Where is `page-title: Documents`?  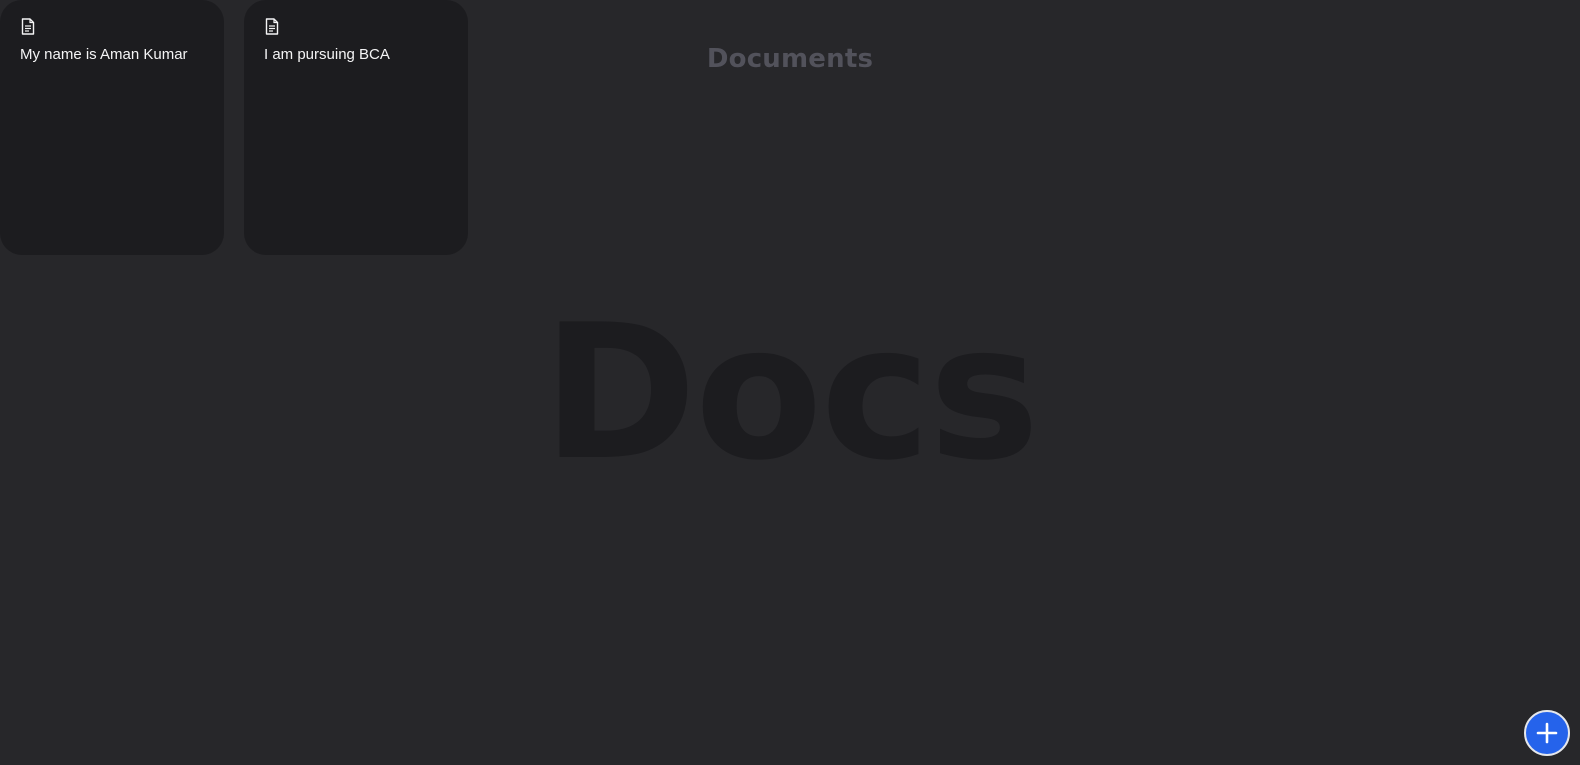
page-title: Documents is located at coordinates (790, 59).